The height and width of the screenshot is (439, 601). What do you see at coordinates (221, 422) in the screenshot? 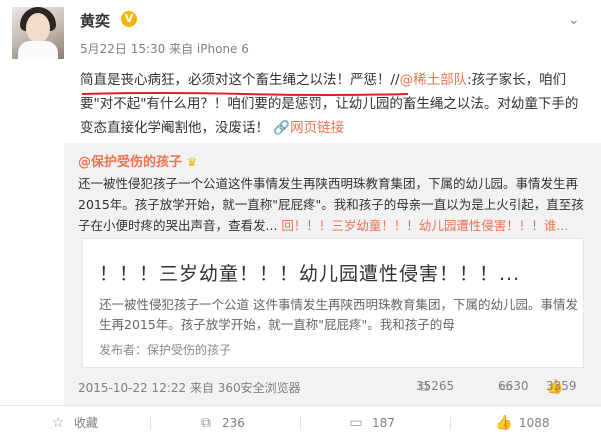
I see `repost-button: ⧉ 236` at bounding box center [221, 422].